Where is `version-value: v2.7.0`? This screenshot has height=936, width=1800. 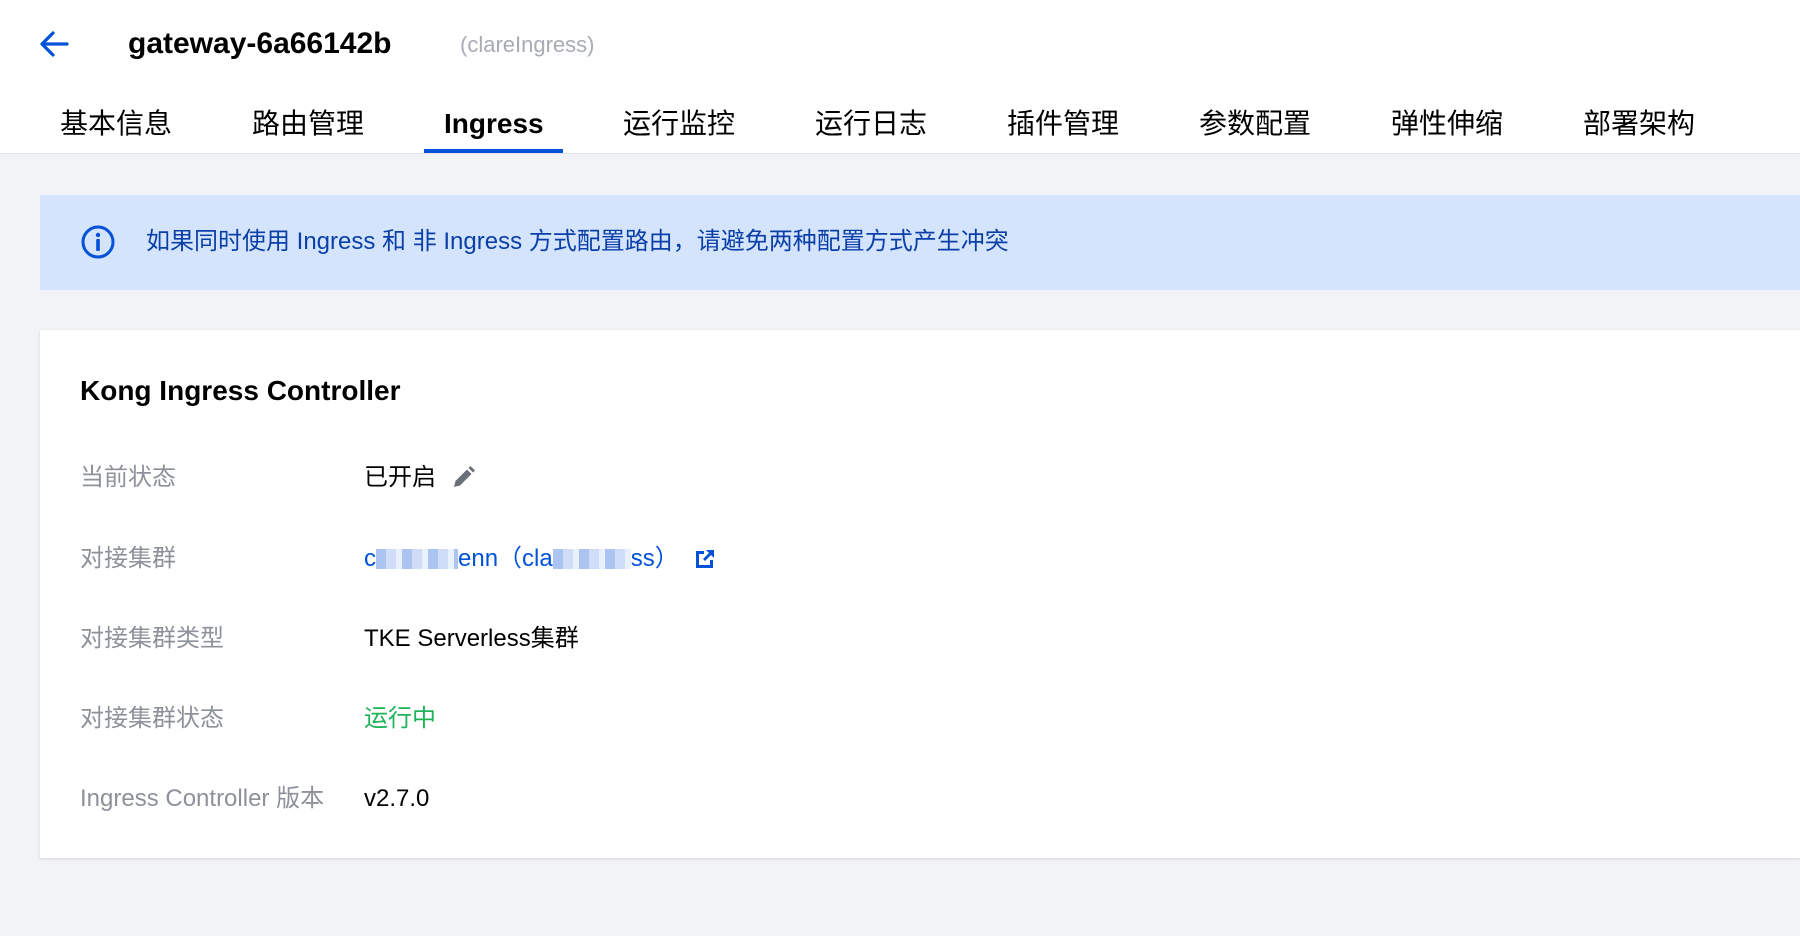 version-value: v2.7.0 is located at coordinates (397, 798).